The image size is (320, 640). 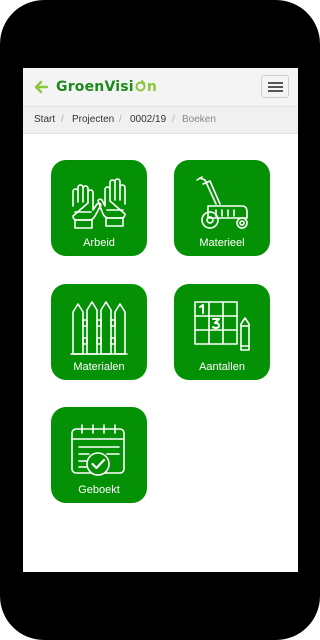 I want to click on calendar-check-icon, so click(x=98, y=450).